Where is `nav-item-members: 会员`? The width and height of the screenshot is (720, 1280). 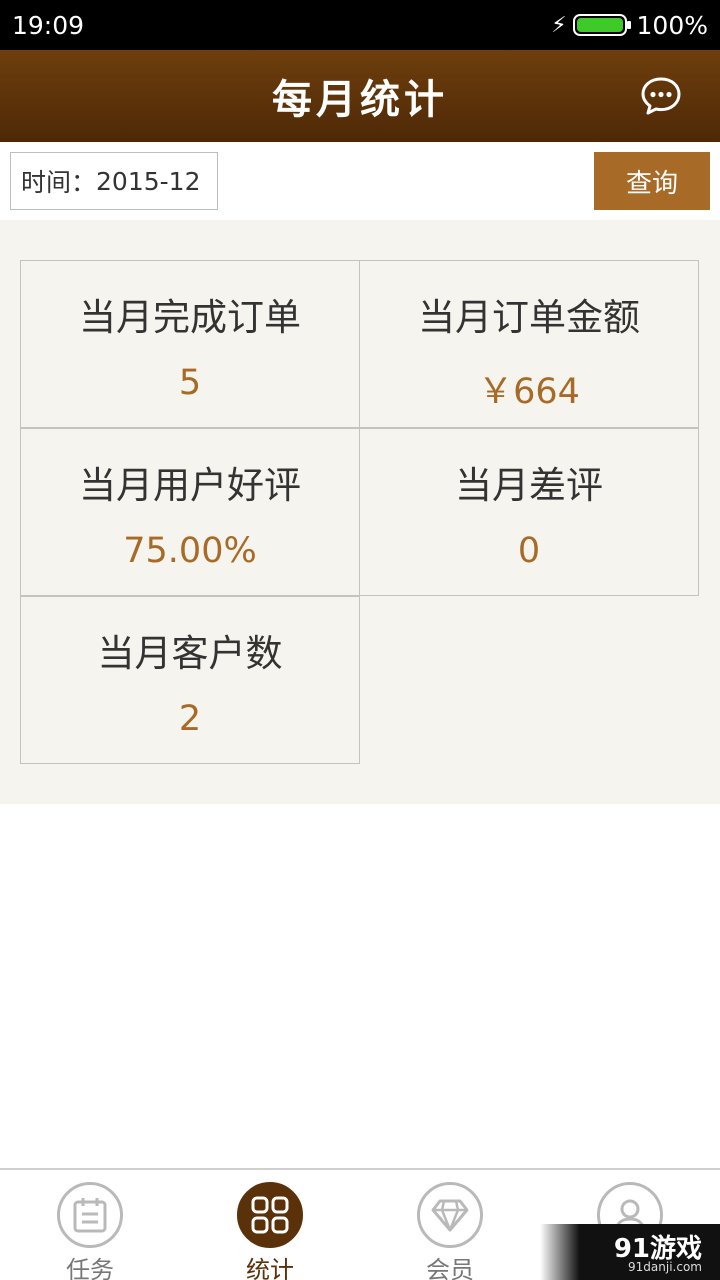
nav-item-members: 会员 is located at coordinates (450, 1225).